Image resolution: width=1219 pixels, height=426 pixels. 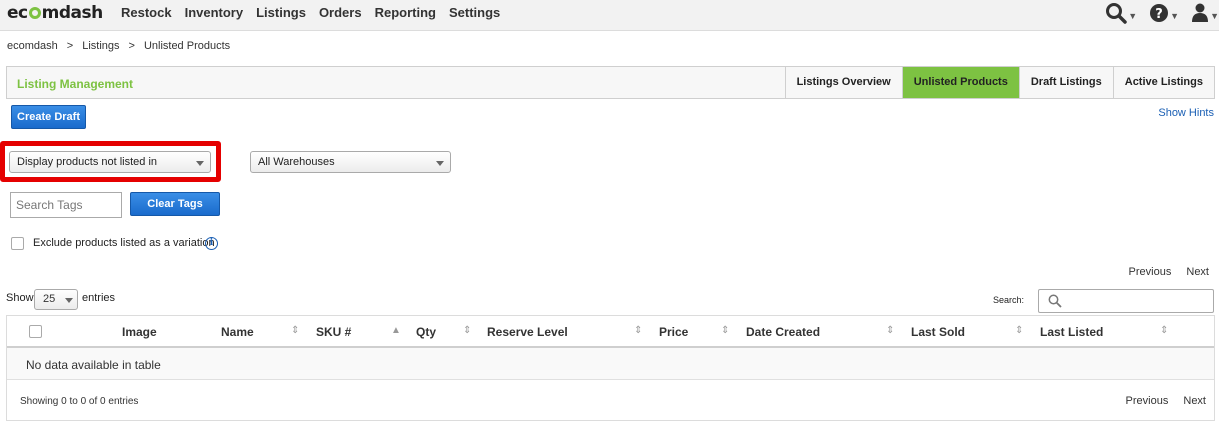 What do you see at coordinates (333, 332) in the screenshot?
I see `col-sku: SKU #` at bounding box center [333, 332].